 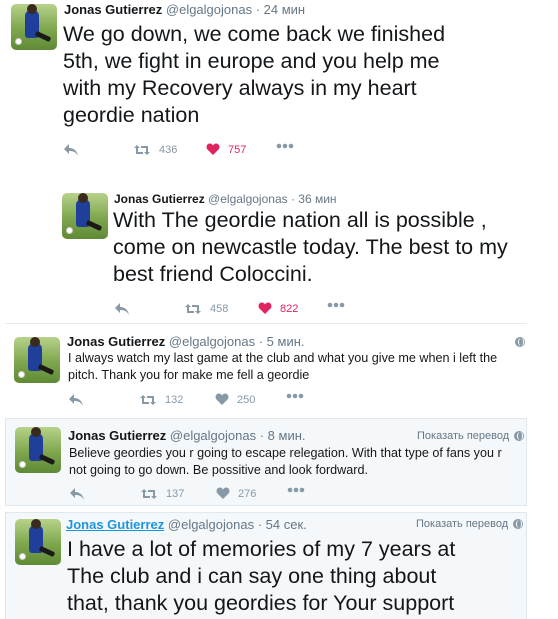 I want to click on tweet-actions: 458 822, so click(x=244, y=311).